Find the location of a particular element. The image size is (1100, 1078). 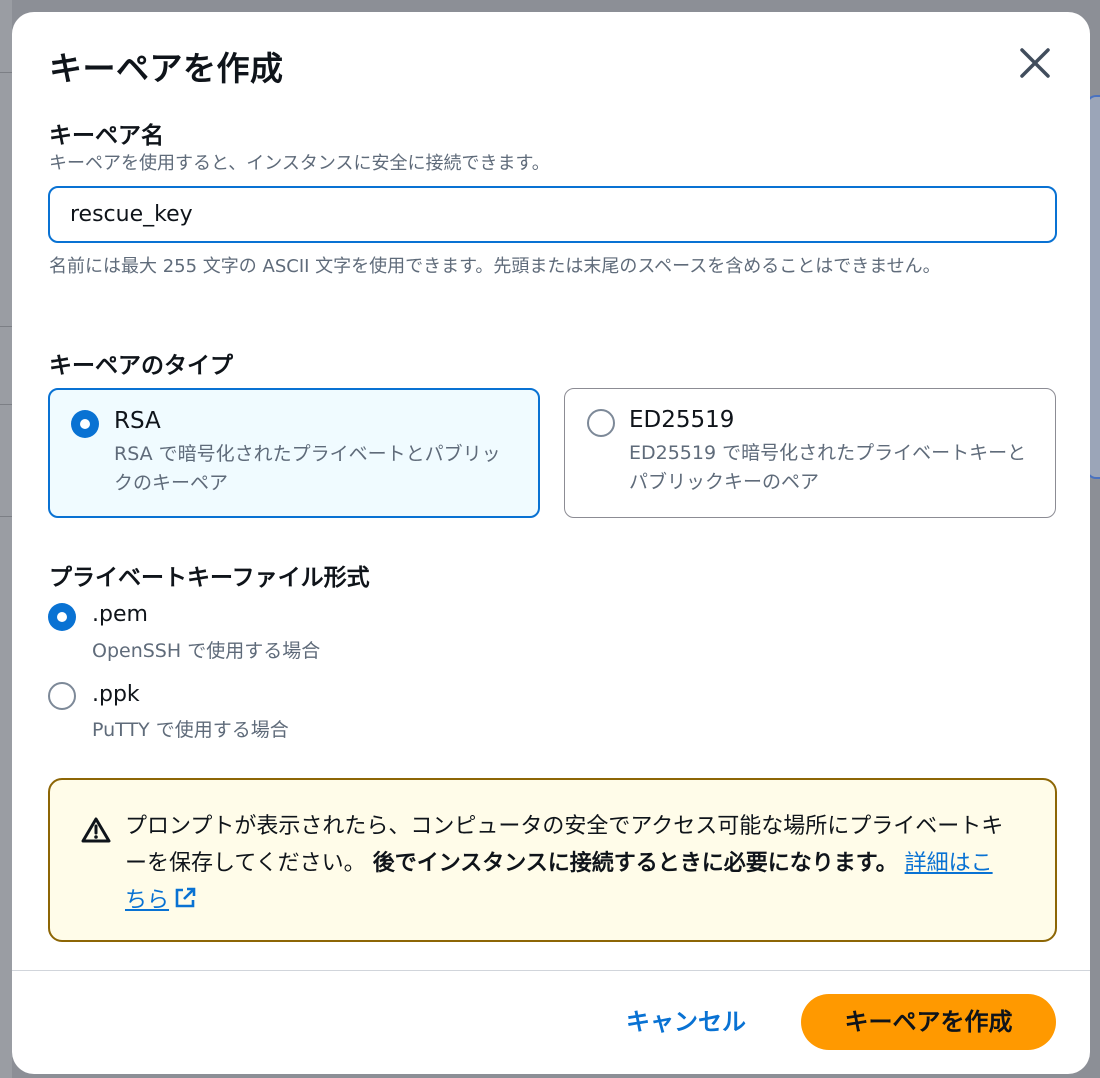

key-type-title: RSA is located at coordinates (137, 421).